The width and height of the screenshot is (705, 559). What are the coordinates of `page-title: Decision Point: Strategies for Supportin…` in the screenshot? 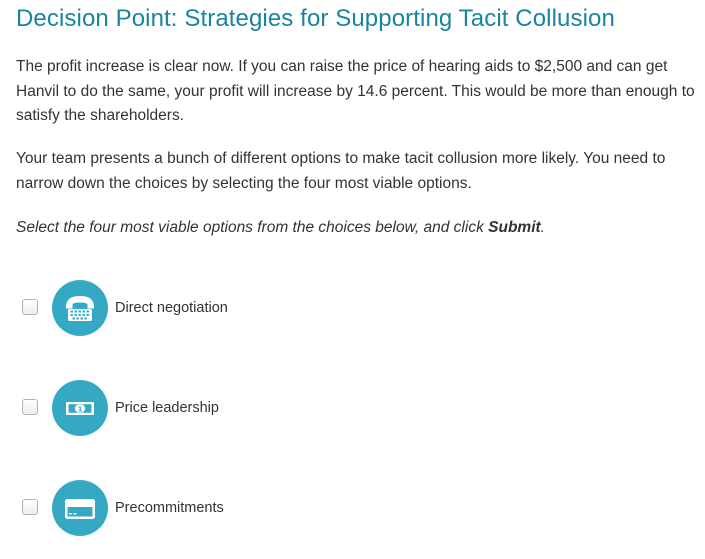 It's located at (315, 18).